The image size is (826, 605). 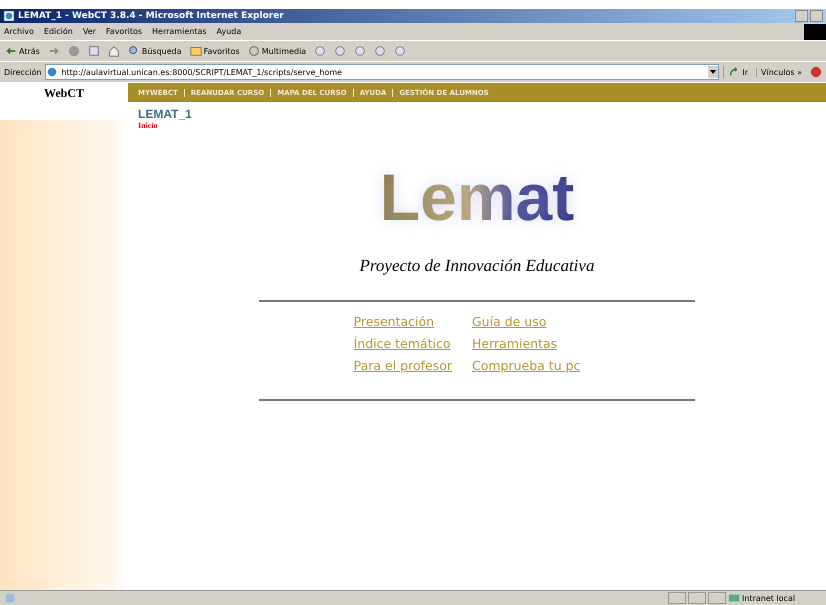 I want to click on security-zone: Intranet local, so click(x=769, y=598).